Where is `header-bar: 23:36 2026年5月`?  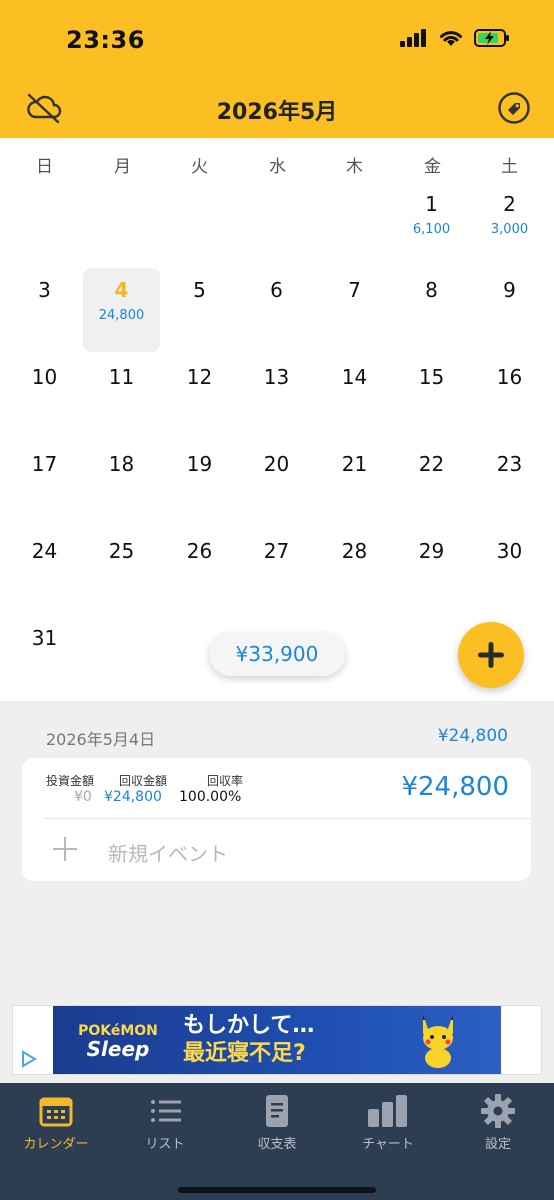
header-bar: 23:36 2026年5月 is located at coordinates (277, 69).